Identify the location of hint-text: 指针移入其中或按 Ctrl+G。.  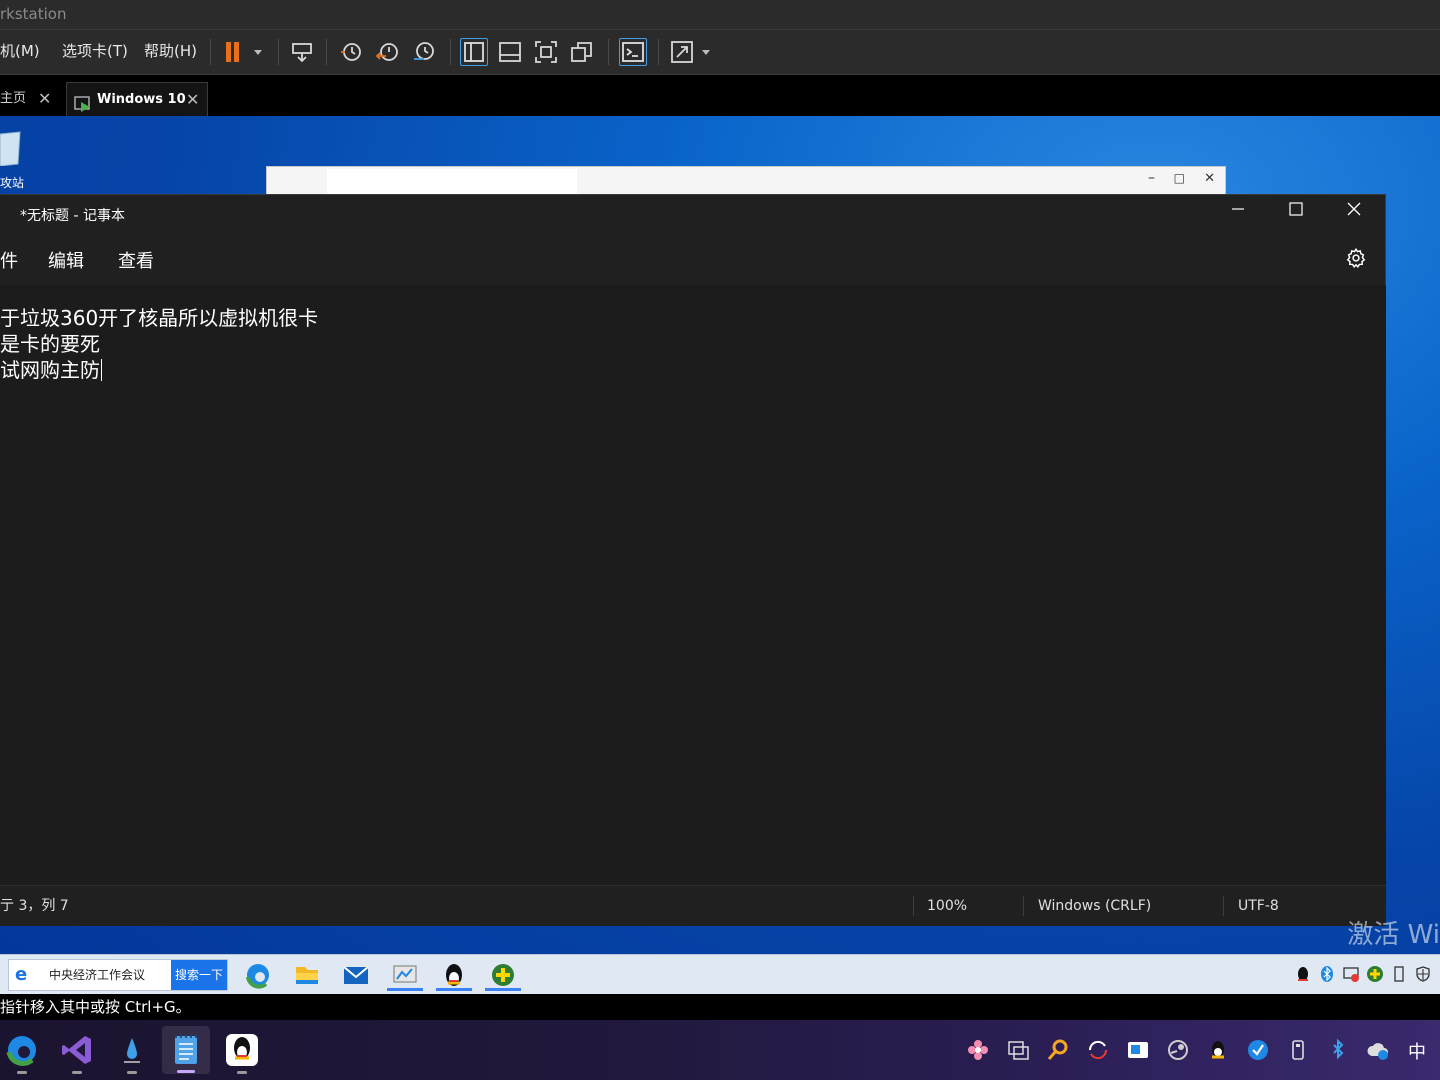
(95, 1007).